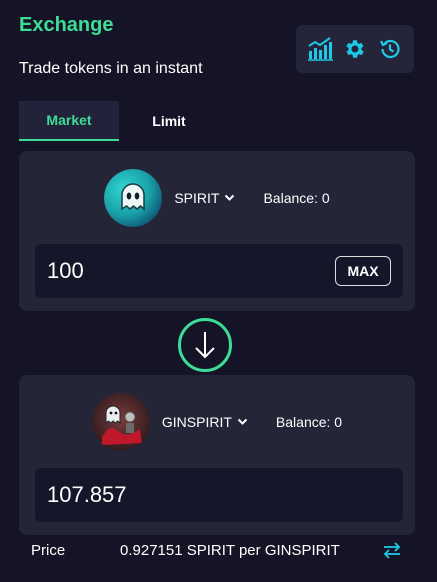 This screenshot has height=582, width=437. I want to click on max-button: MAX, so click(363, 271).